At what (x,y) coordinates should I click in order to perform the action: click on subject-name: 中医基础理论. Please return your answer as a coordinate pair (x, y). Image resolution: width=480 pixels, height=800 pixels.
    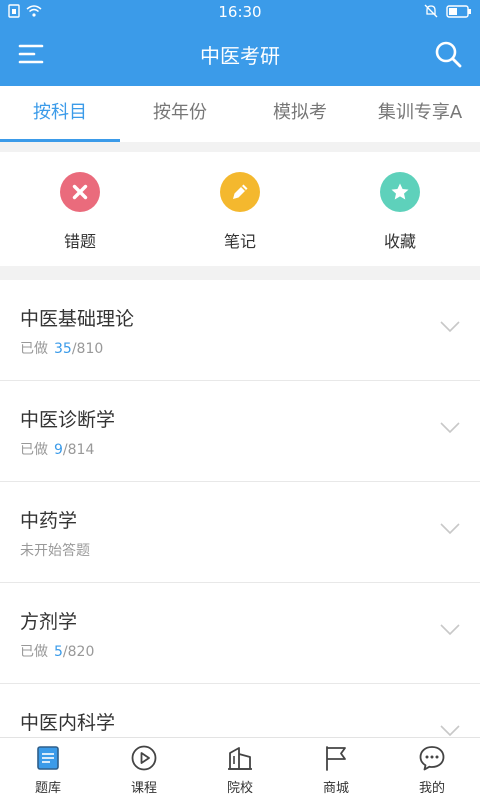
    Looking at the image, I should click on (77, 319).